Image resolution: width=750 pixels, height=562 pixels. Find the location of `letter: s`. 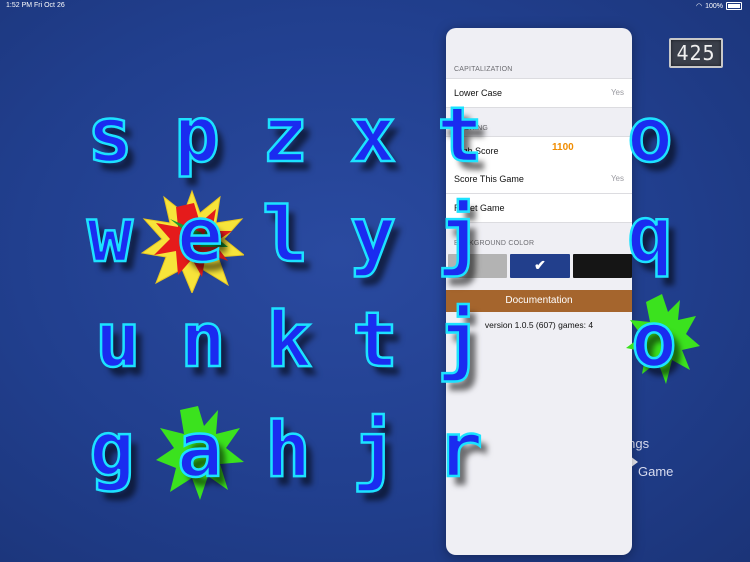

letter: s is located at coordinates (110, 134).